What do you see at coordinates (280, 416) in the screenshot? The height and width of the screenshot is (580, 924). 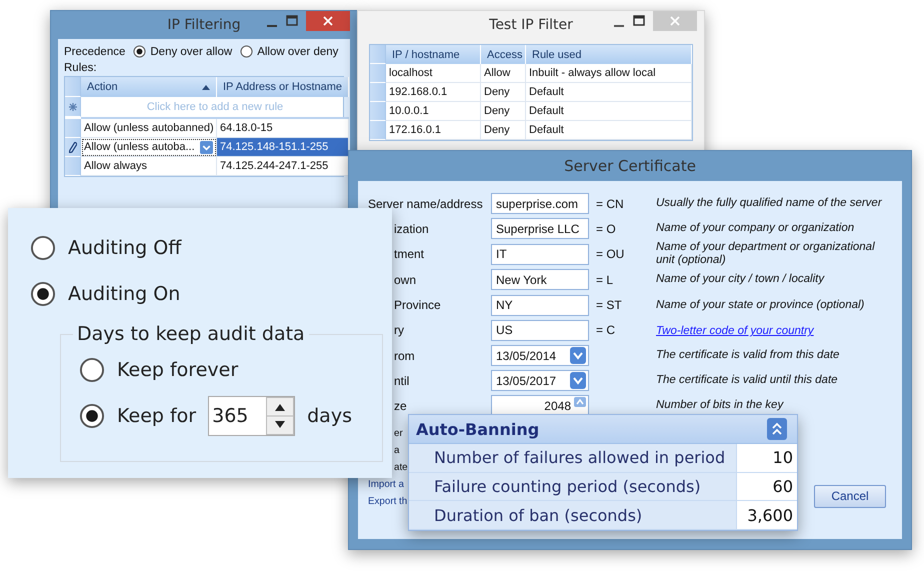 I see `spin-arrows-icon` at bounding box center [280, 416].